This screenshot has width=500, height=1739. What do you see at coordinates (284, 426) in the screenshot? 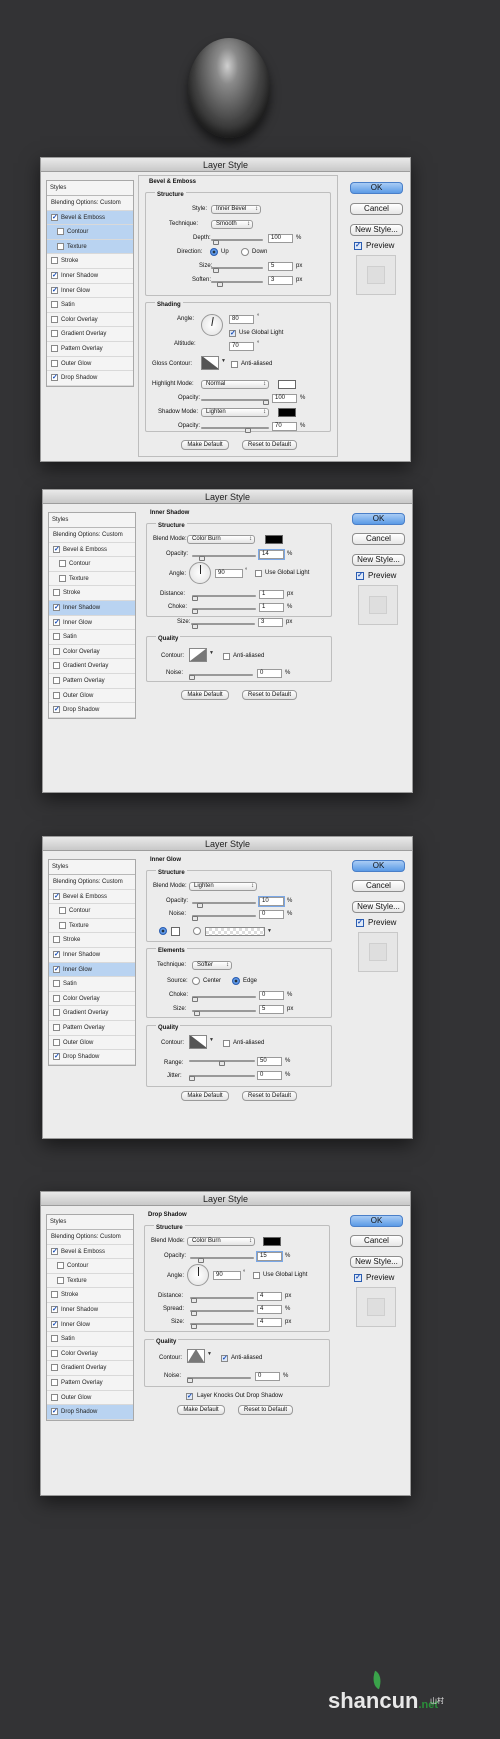
I see `shadow-opacity-input: 70` at bounding box center [284, 426].